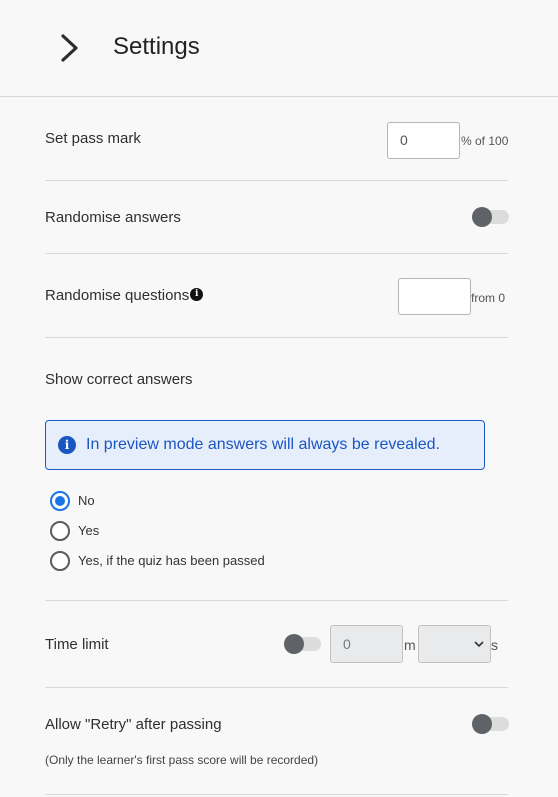 The height and width of the screenshot is (797, 558). I want to click on radio-no-label: No, so click(86, 500).